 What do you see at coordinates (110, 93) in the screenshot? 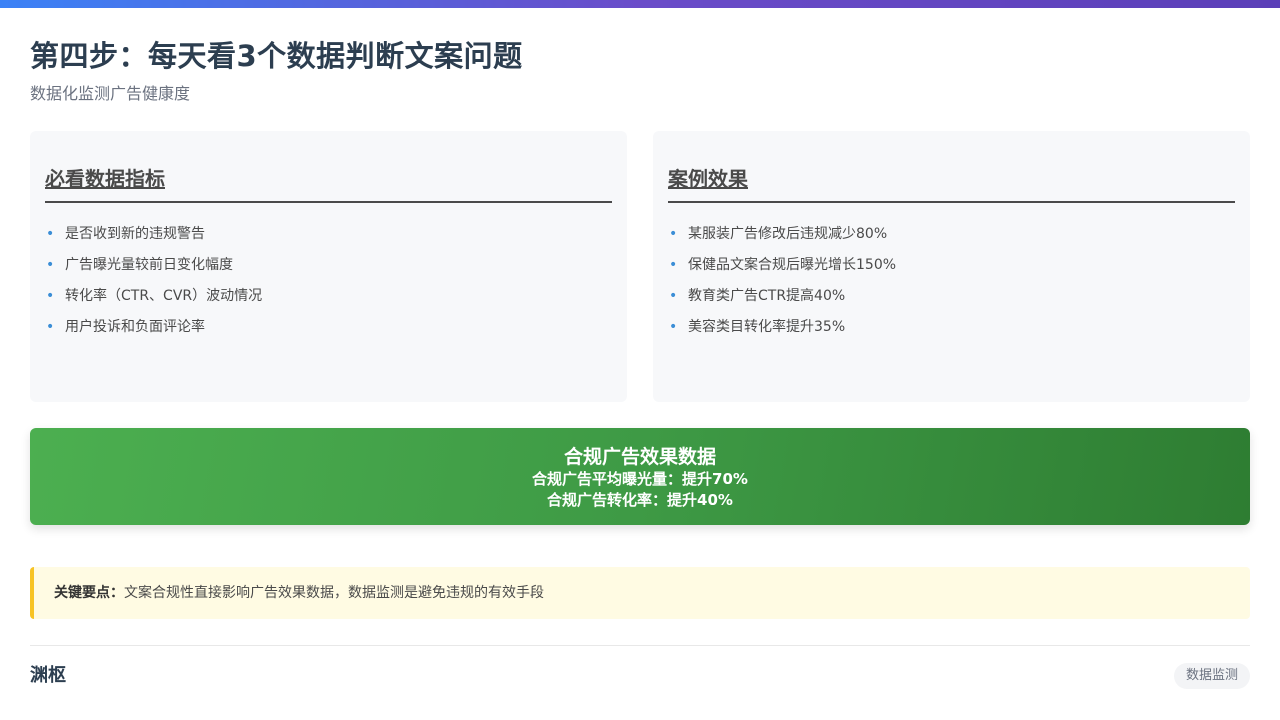
I see `page-subtitle: 数据化监测广告健康度` at bounding box center [110, 93].